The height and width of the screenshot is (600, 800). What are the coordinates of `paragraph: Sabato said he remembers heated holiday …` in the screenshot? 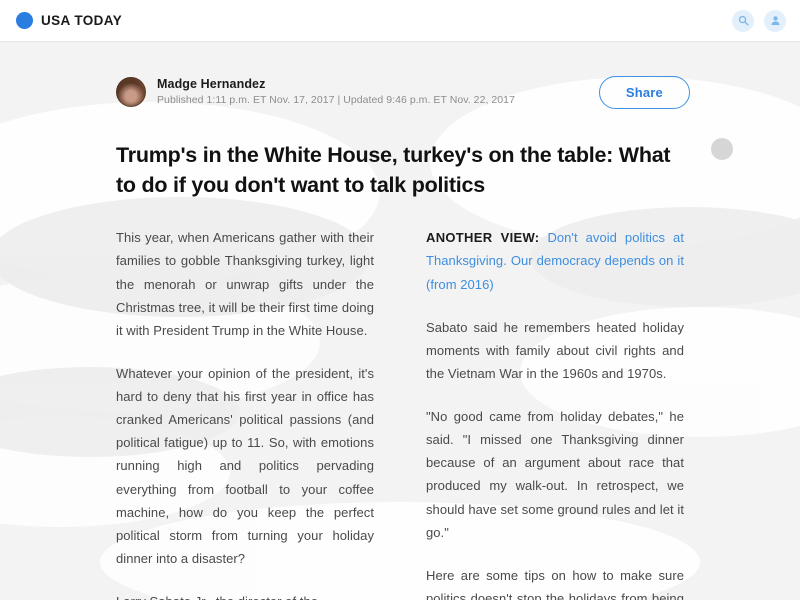 It's located at (555, 350).